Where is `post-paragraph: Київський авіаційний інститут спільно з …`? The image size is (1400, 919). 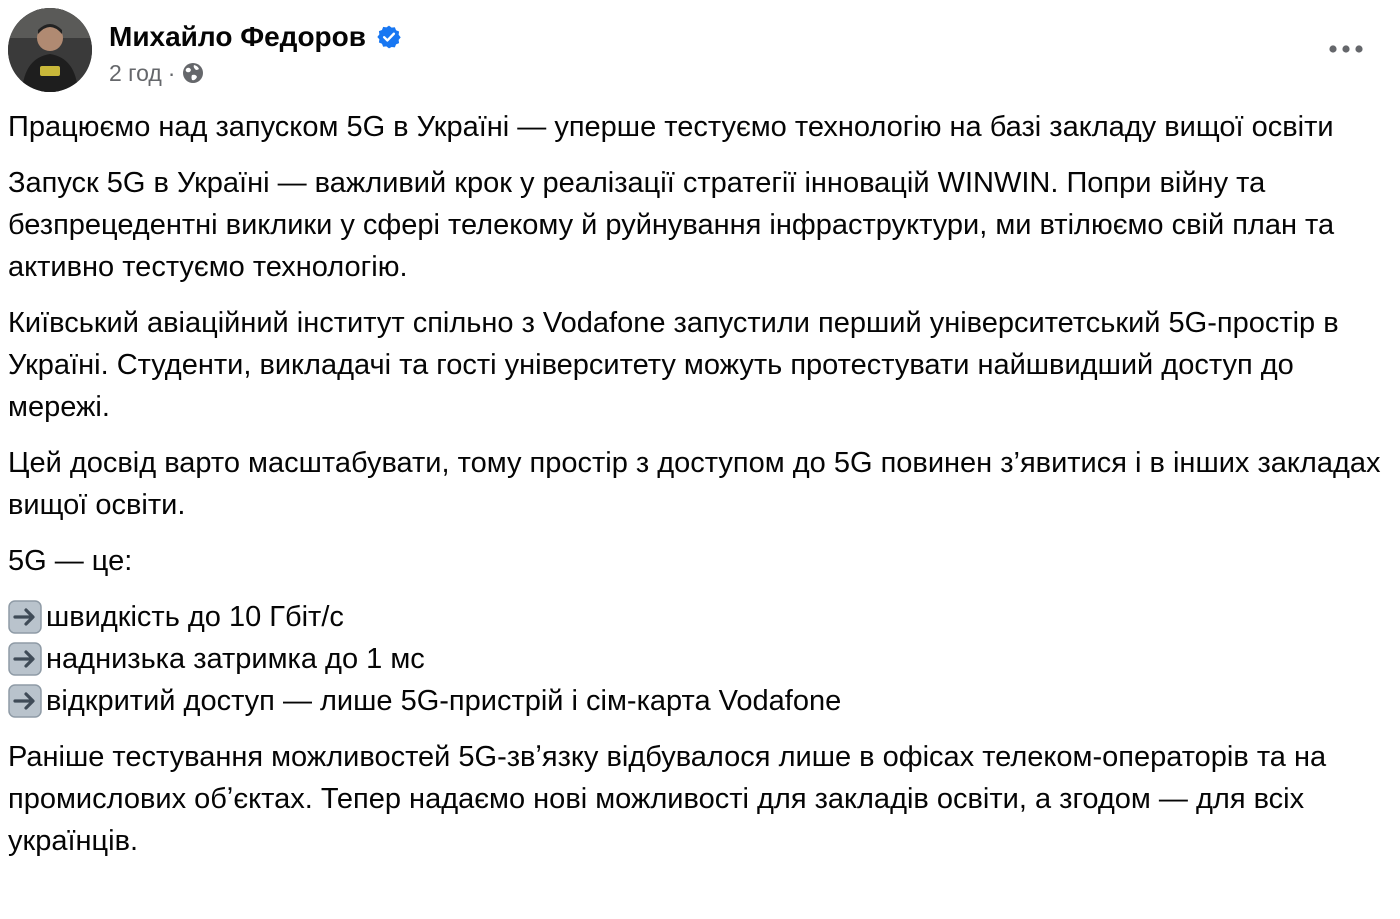 post-paragraph: Київський авіаційний інститут спільно з … is located at coordinates (673, 365).